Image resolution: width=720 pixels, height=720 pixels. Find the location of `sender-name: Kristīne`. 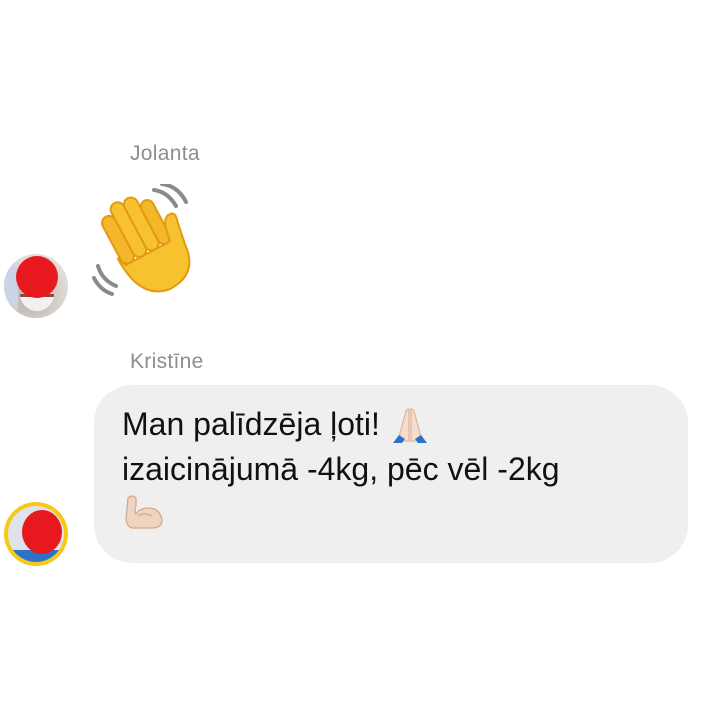

sender-name: Kristīne is located at coordinates (167, 361).